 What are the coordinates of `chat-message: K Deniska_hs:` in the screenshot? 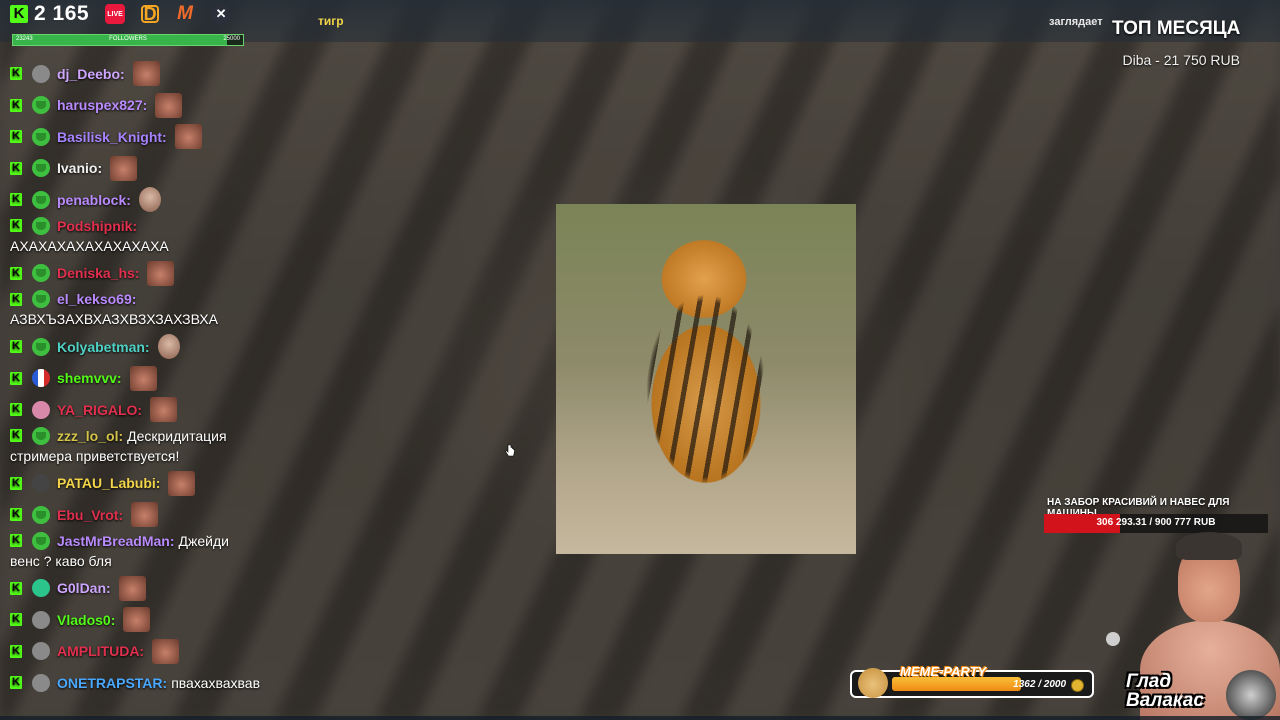 It's located at (140, 274).